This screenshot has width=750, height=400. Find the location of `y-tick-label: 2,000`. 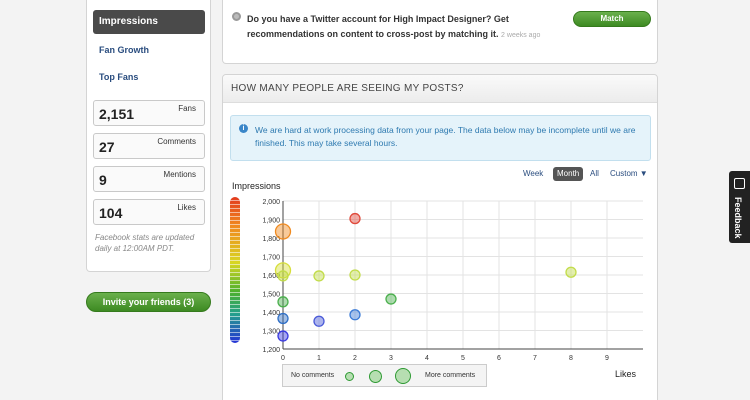

y-tick-label: 2,000 is located at coordinates (271, 202).